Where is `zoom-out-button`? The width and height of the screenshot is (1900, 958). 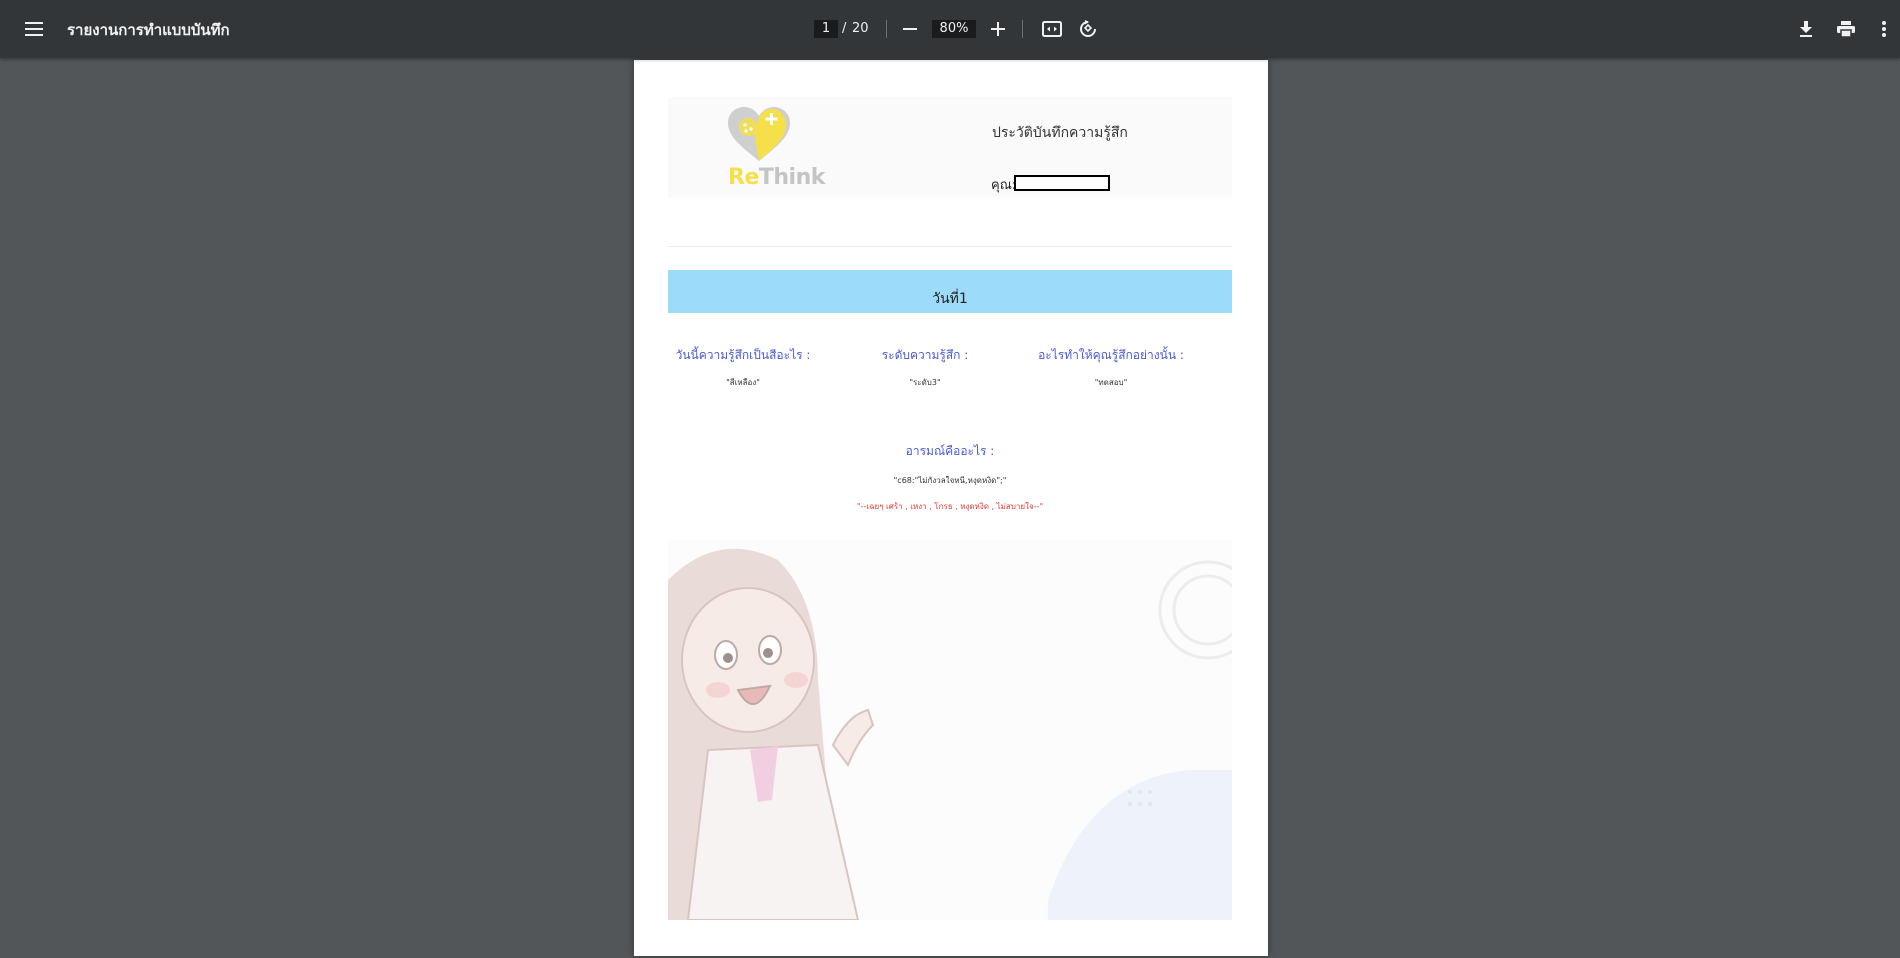 zoom-out-button is located at coordinates (910, 29).